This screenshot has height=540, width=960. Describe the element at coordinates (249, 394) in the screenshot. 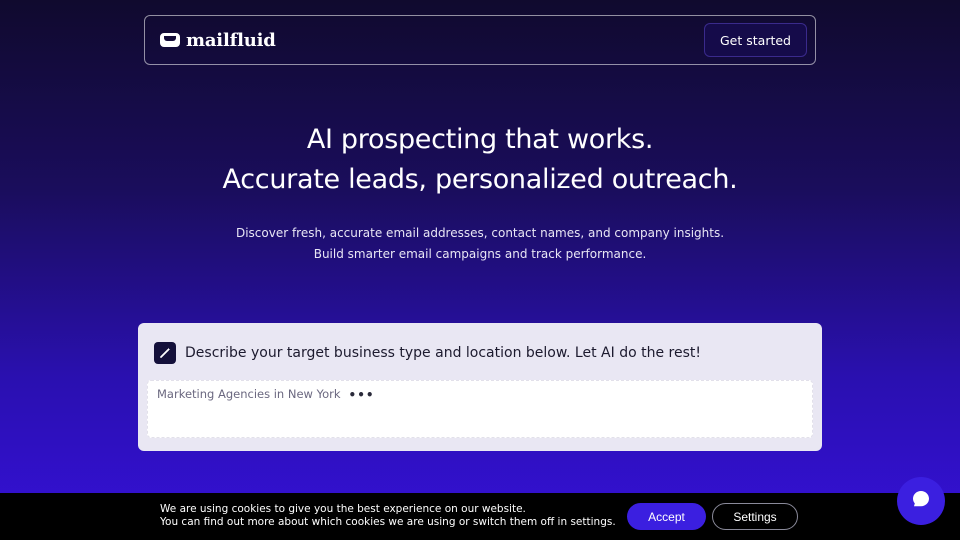

I see `prompt-input-text: Marketing Agencies in New York` at that location.